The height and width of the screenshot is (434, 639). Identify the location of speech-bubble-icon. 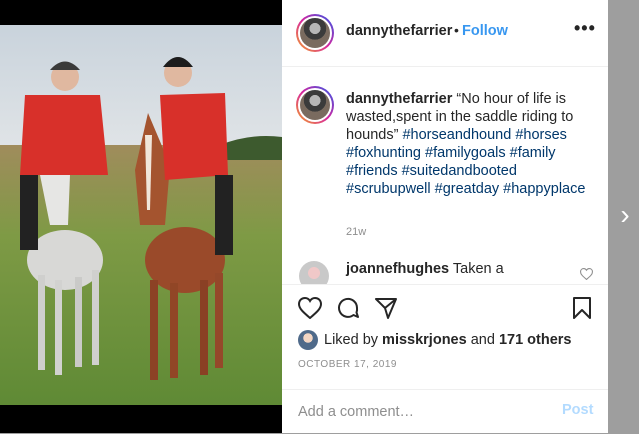
(348, 308).